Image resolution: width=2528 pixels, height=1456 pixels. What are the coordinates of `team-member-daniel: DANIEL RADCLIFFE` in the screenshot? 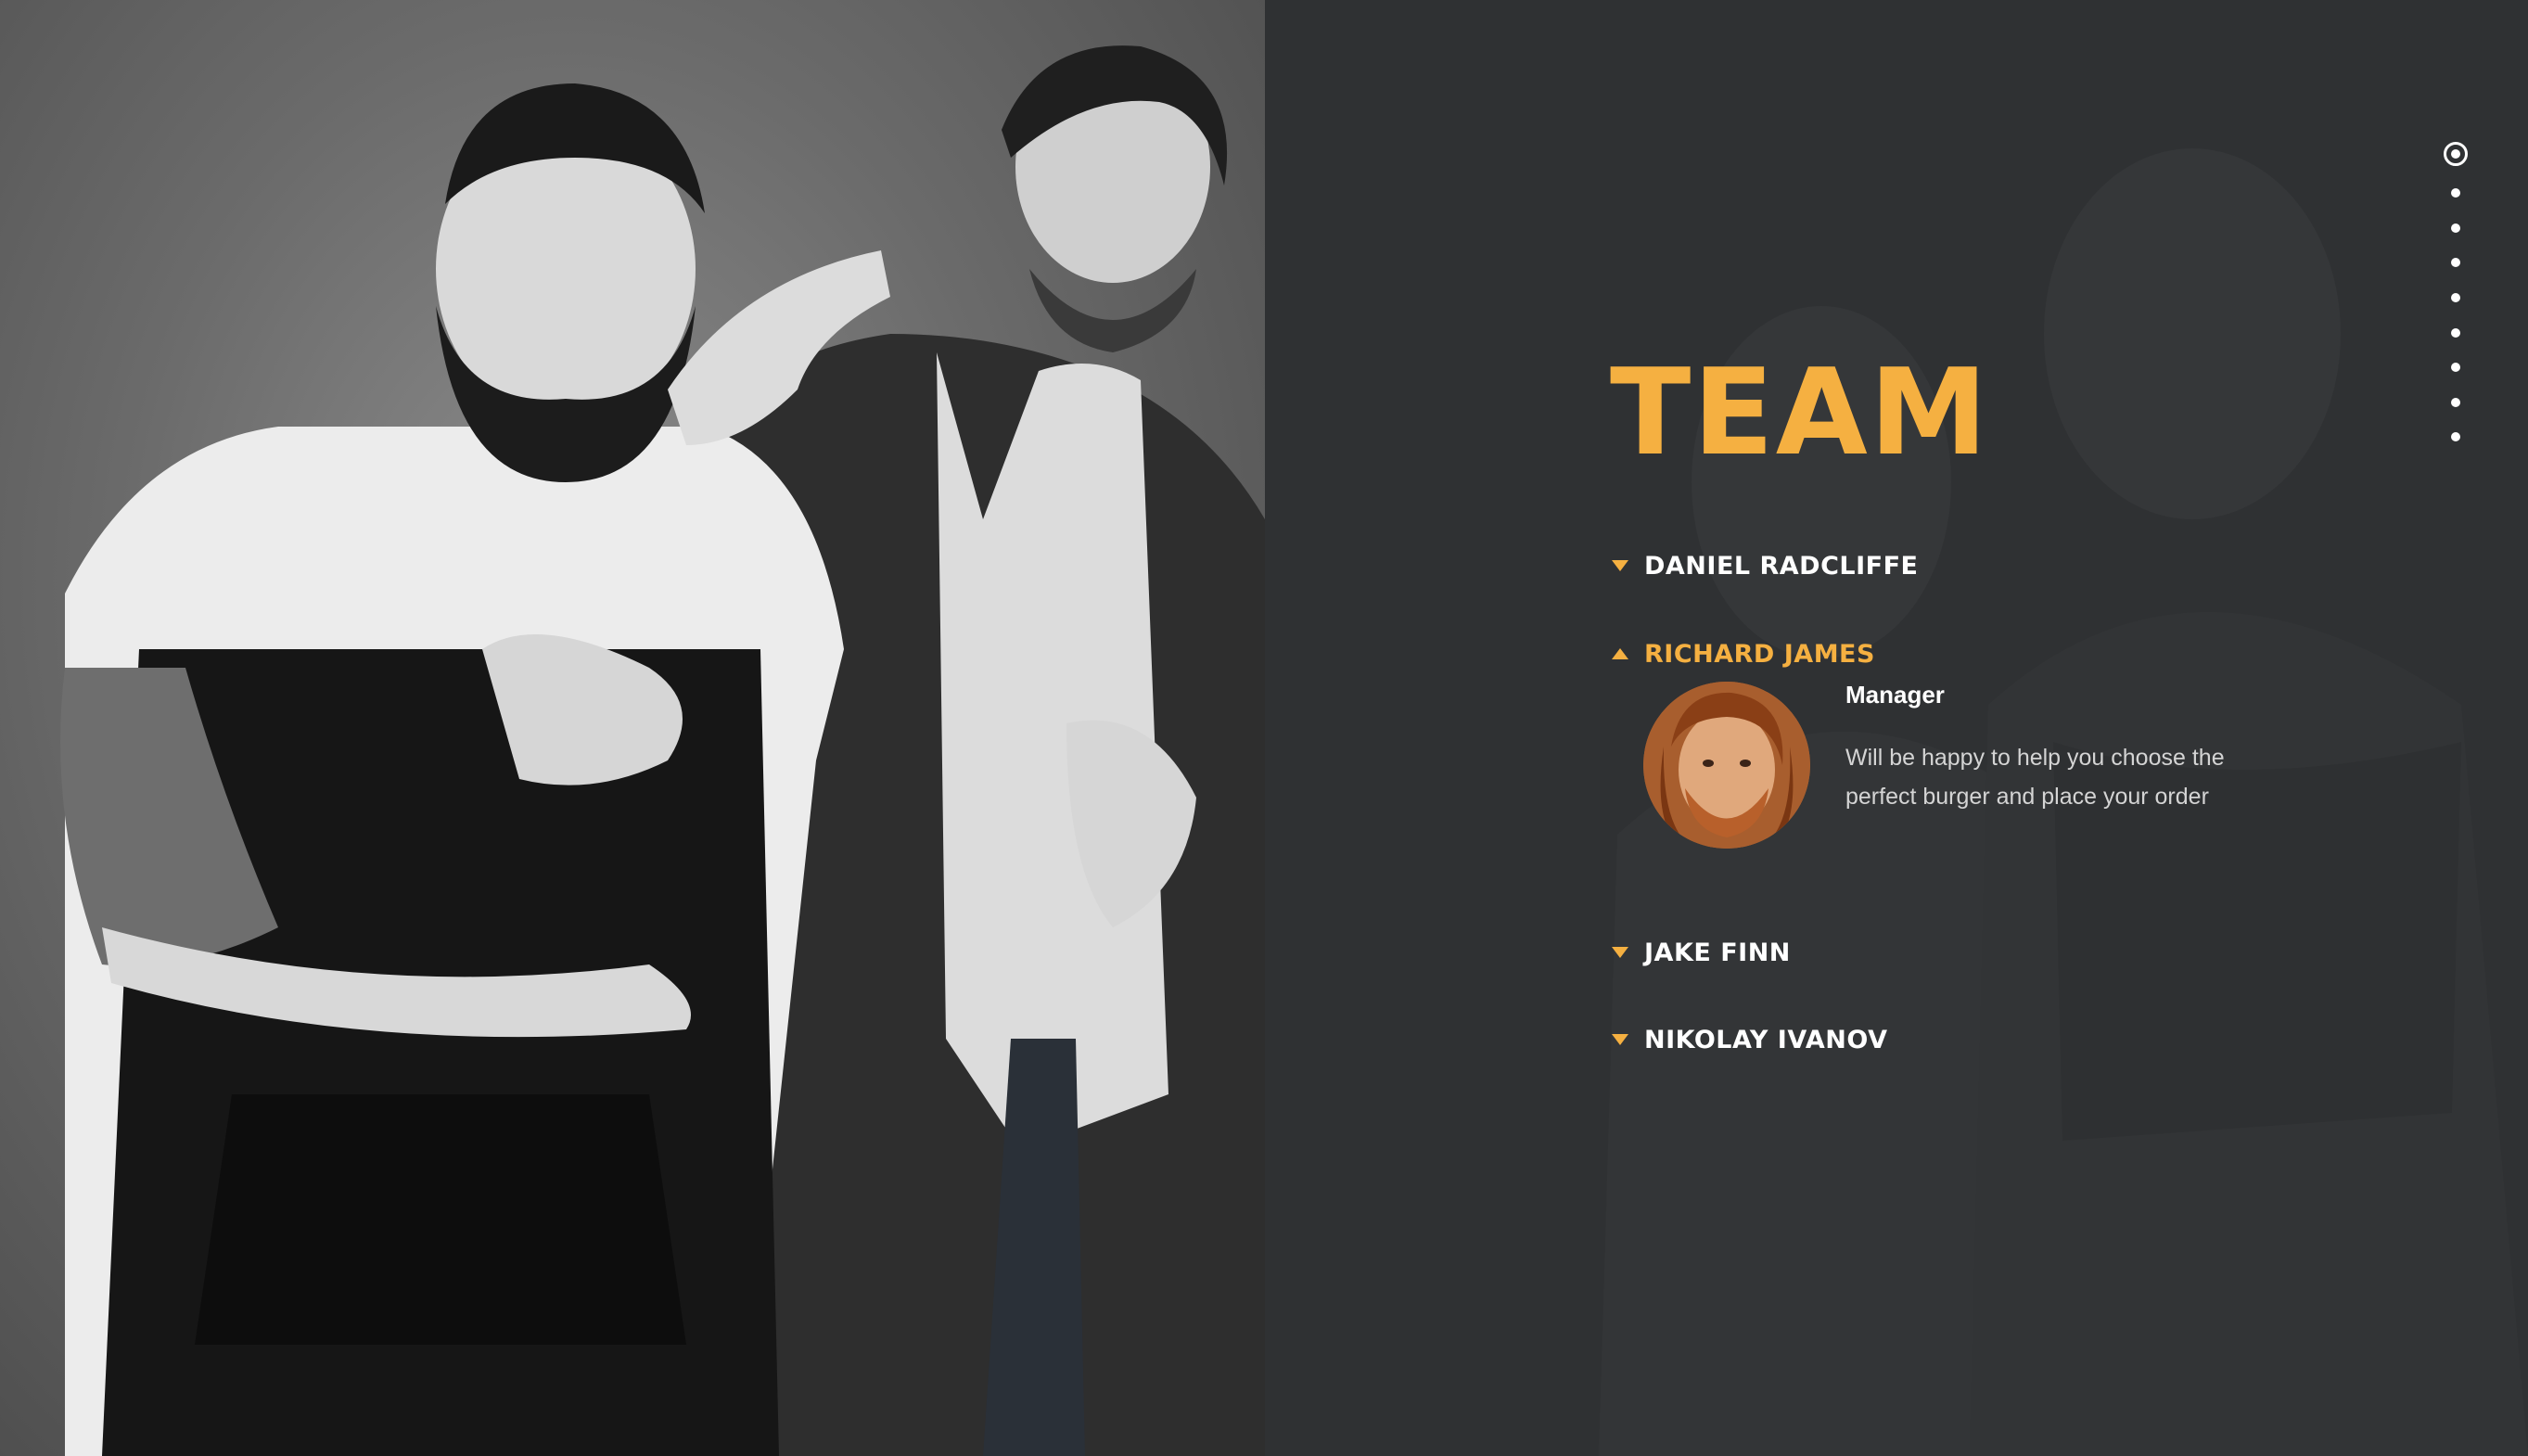 It's located at (1936, 566).